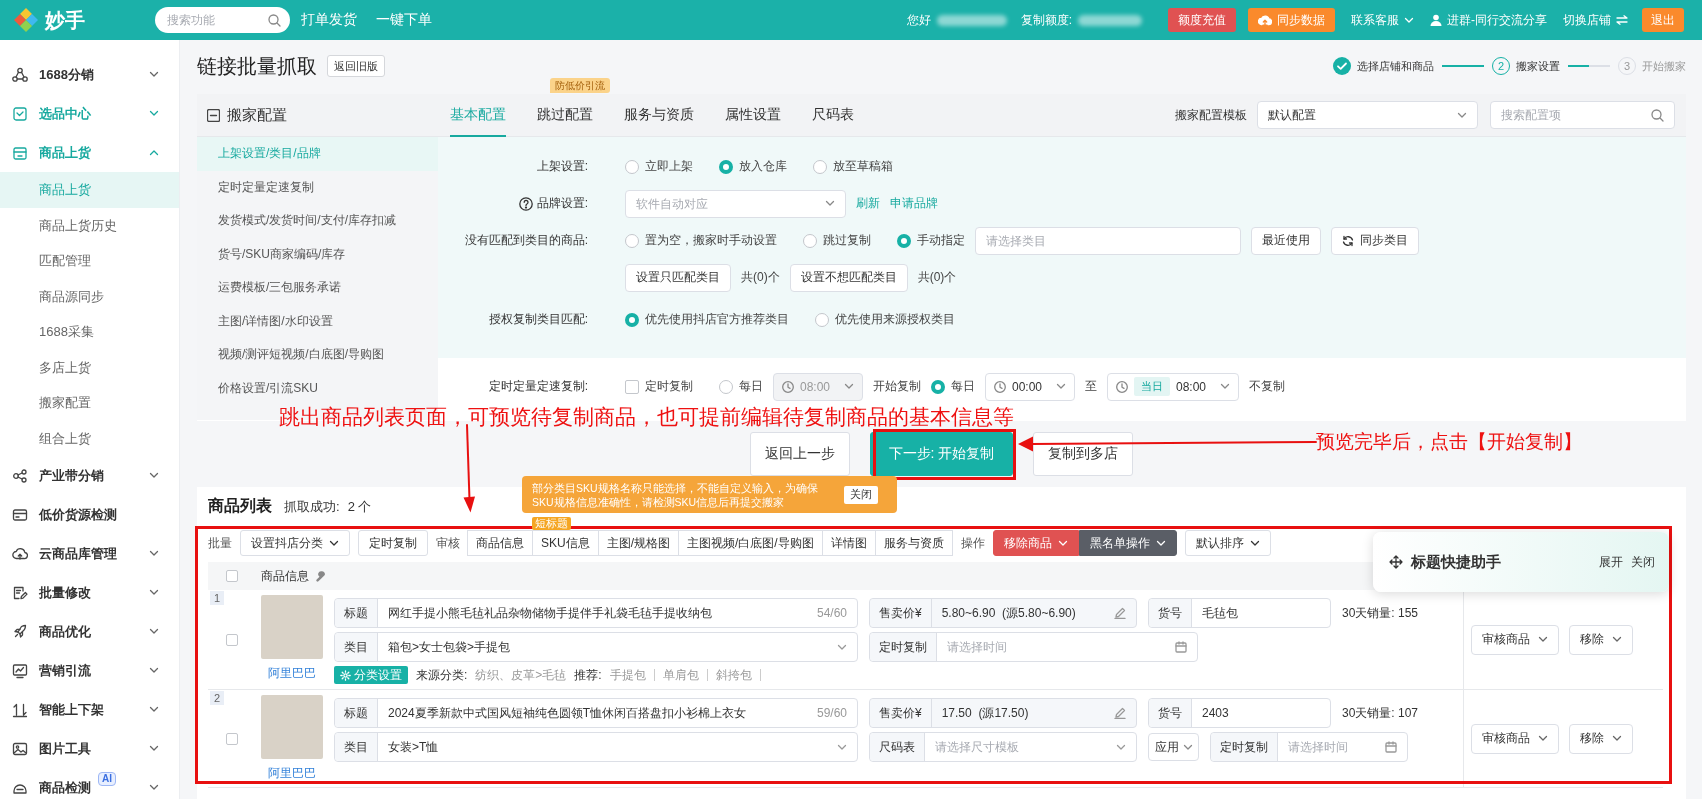 This screenshot has width=1702, height=799. Describe the element at coordinates (913, 543) in the screenshot. I see `segment-button: 服务与资质` at that location.